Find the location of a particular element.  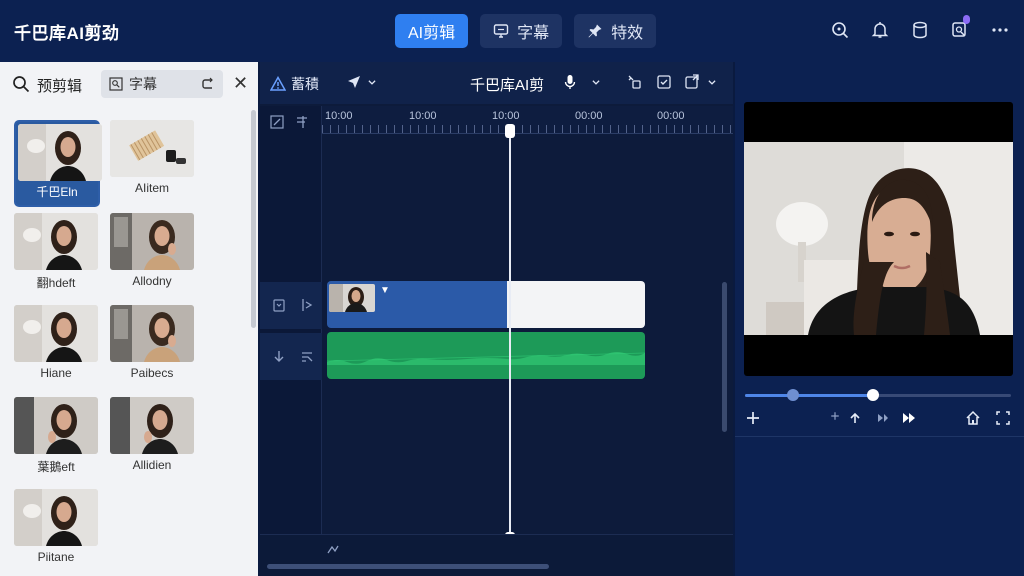

monitor-icon is located at coordinates (501, 31).